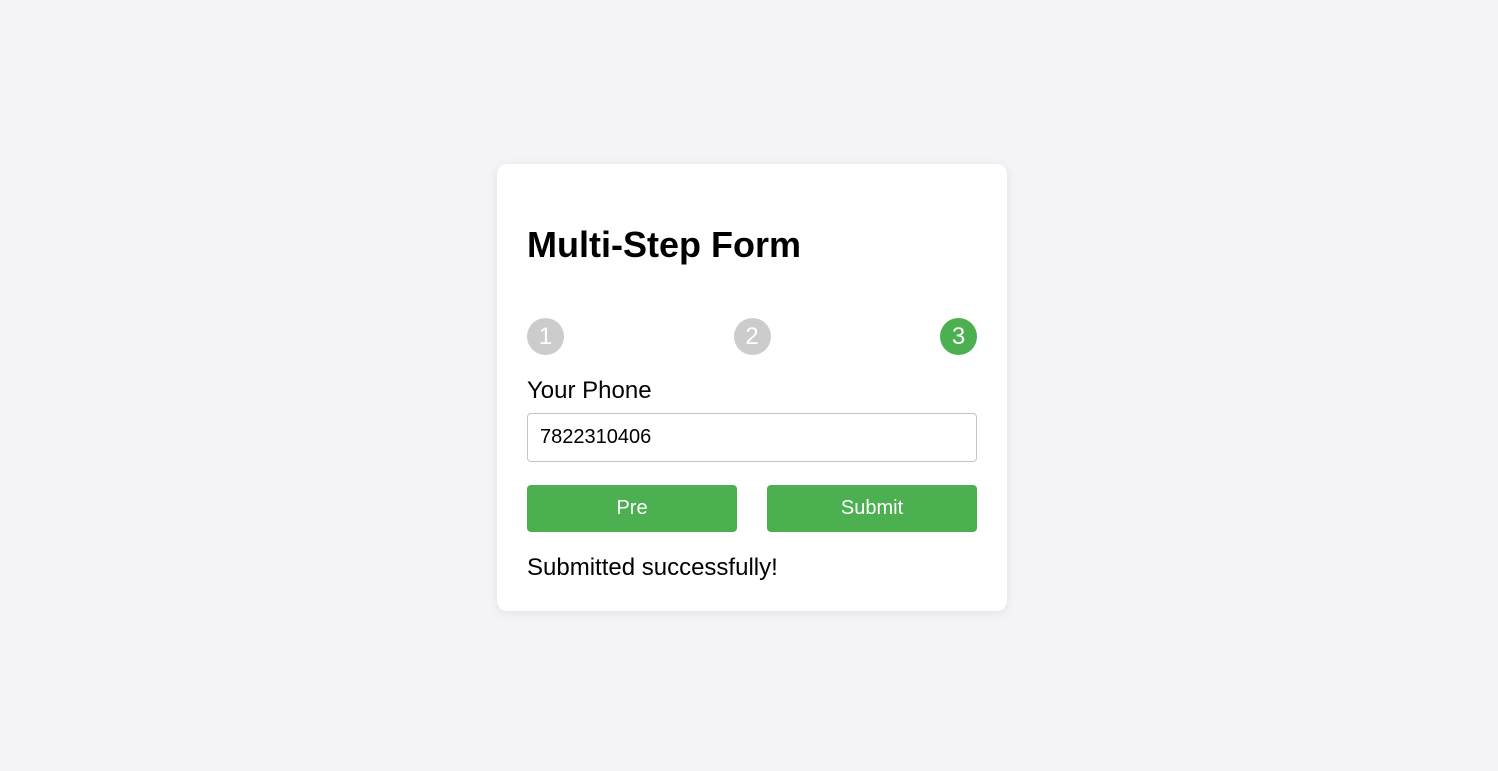 This screenshot has height=771, width=1498. Describe the element at coordinates (632, 508) in the screenshot. I see `previous-button: Pre` at that location.